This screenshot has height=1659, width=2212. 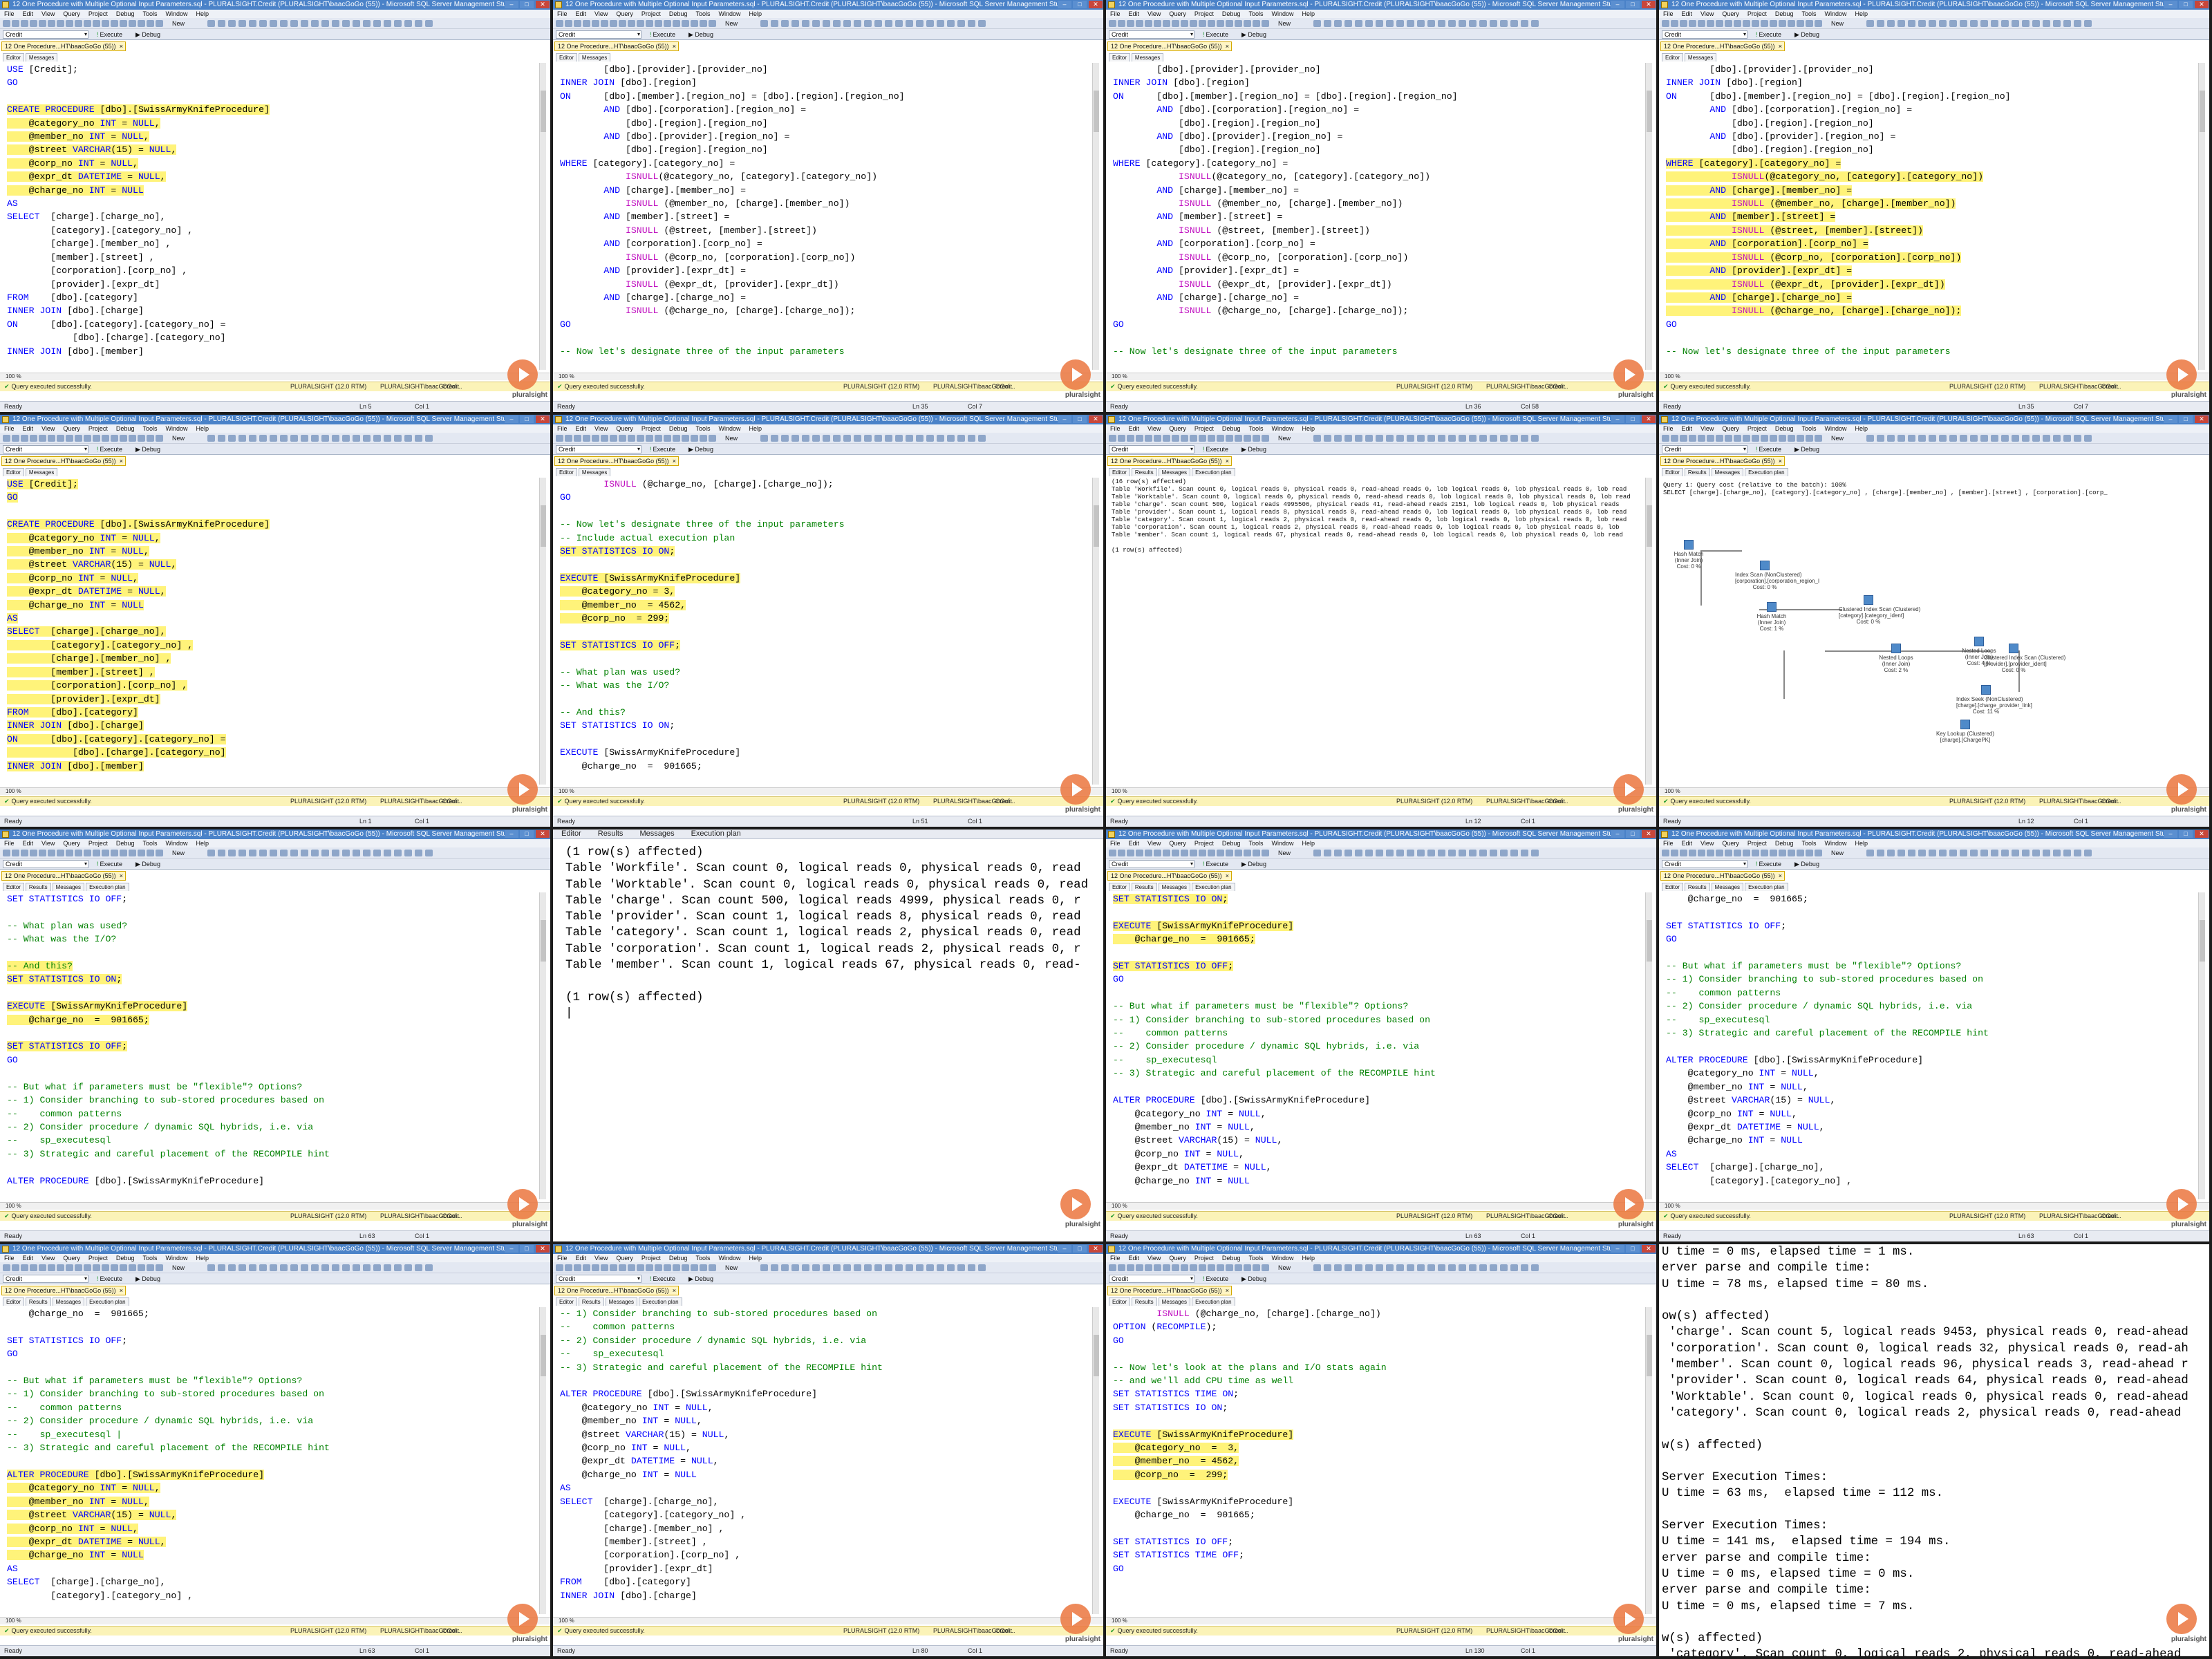 I want to click on close-button: ✕, so click(x=543, y=419).